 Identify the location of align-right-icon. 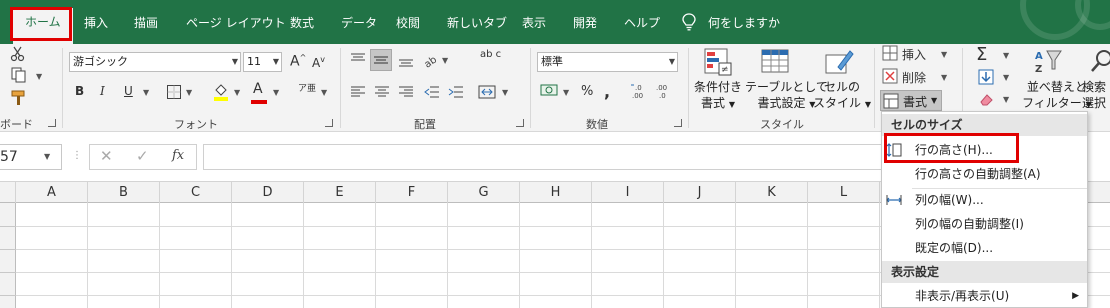
(406, 92).